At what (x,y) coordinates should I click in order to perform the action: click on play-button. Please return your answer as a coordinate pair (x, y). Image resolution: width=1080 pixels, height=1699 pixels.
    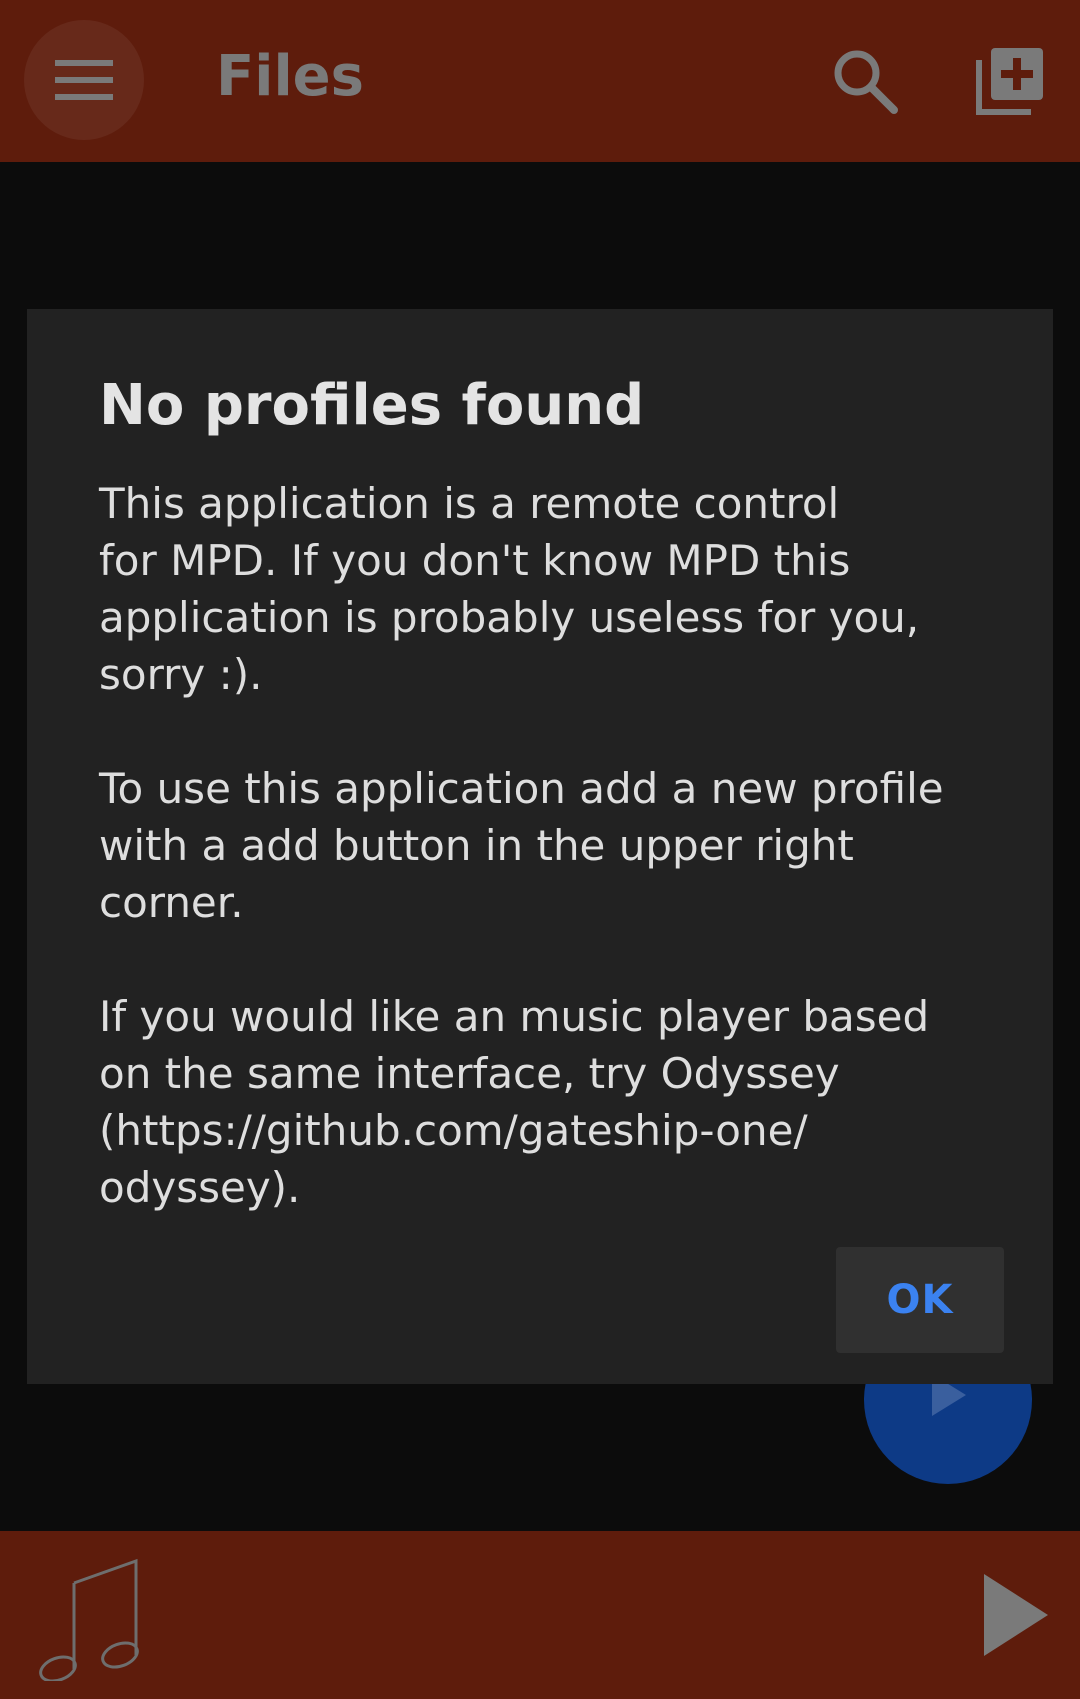
    Looking at the image, I should click on (1015, 1615).